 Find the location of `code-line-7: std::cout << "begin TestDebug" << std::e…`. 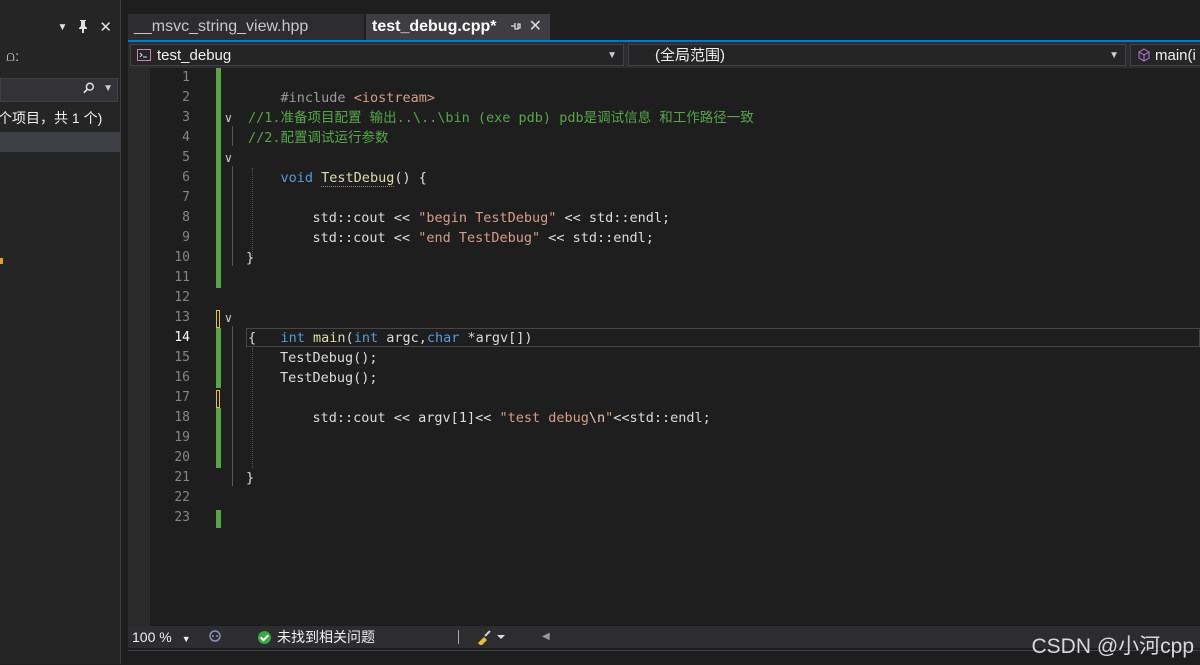

code-line-7: std::cout << "begin TestDebug" << std::e… is located at coordinates (475, 207).